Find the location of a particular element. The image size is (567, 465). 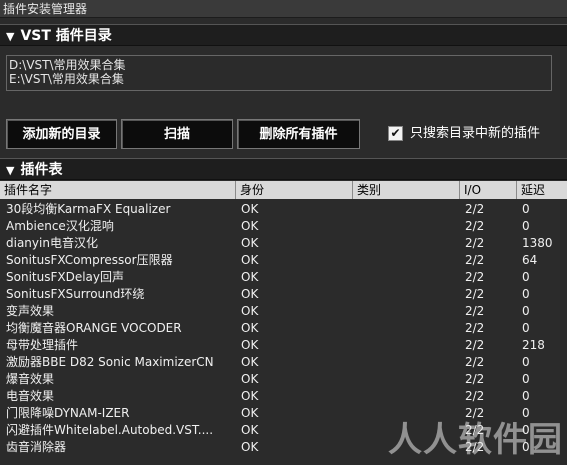

column-header-name: 插件名字 is located at coordinates (118, 190).